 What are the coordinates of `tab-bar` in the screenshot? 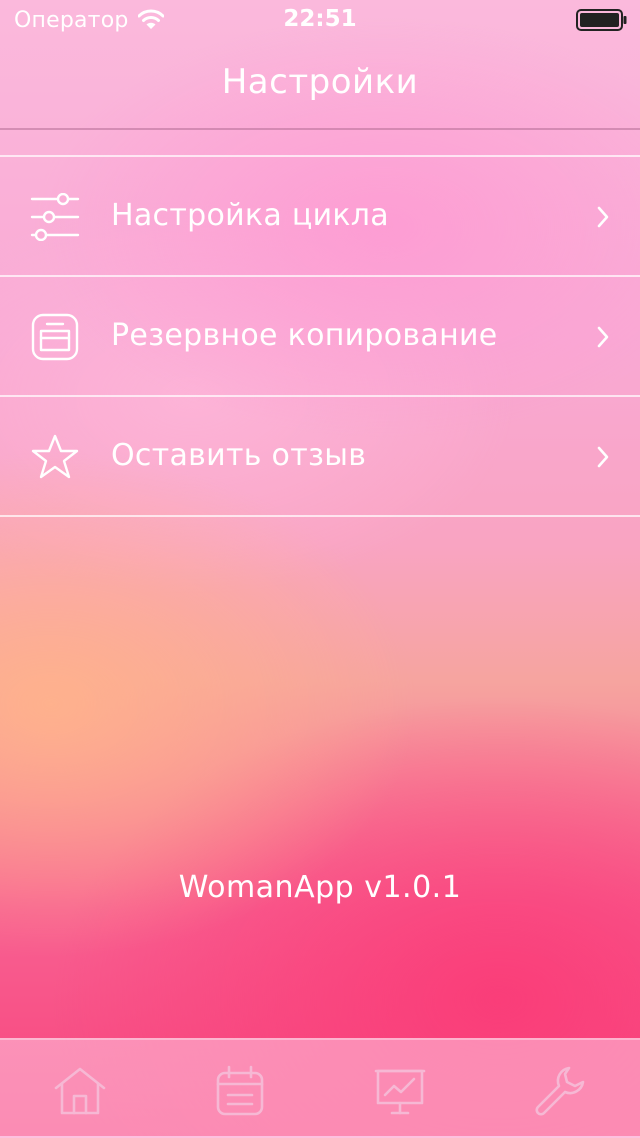 It's located at (320, 1088).